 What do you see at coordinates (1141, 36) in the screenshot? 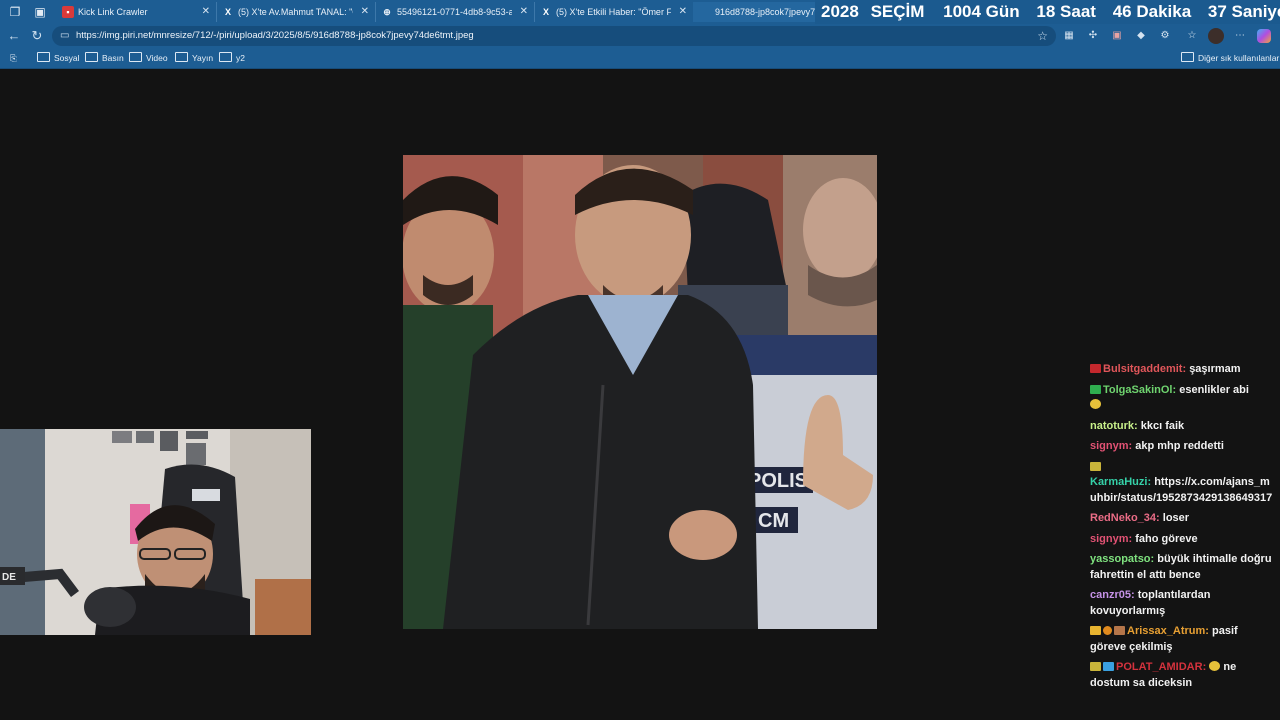
I see `extension-drop-icon: ◆` at bounding box center [1141, 36].